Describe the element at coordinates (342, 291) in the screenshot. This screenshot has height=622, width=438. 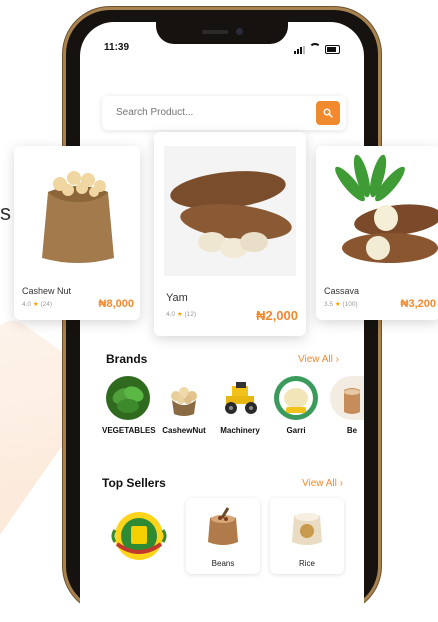
I see `product-name: Cassava` at that location.